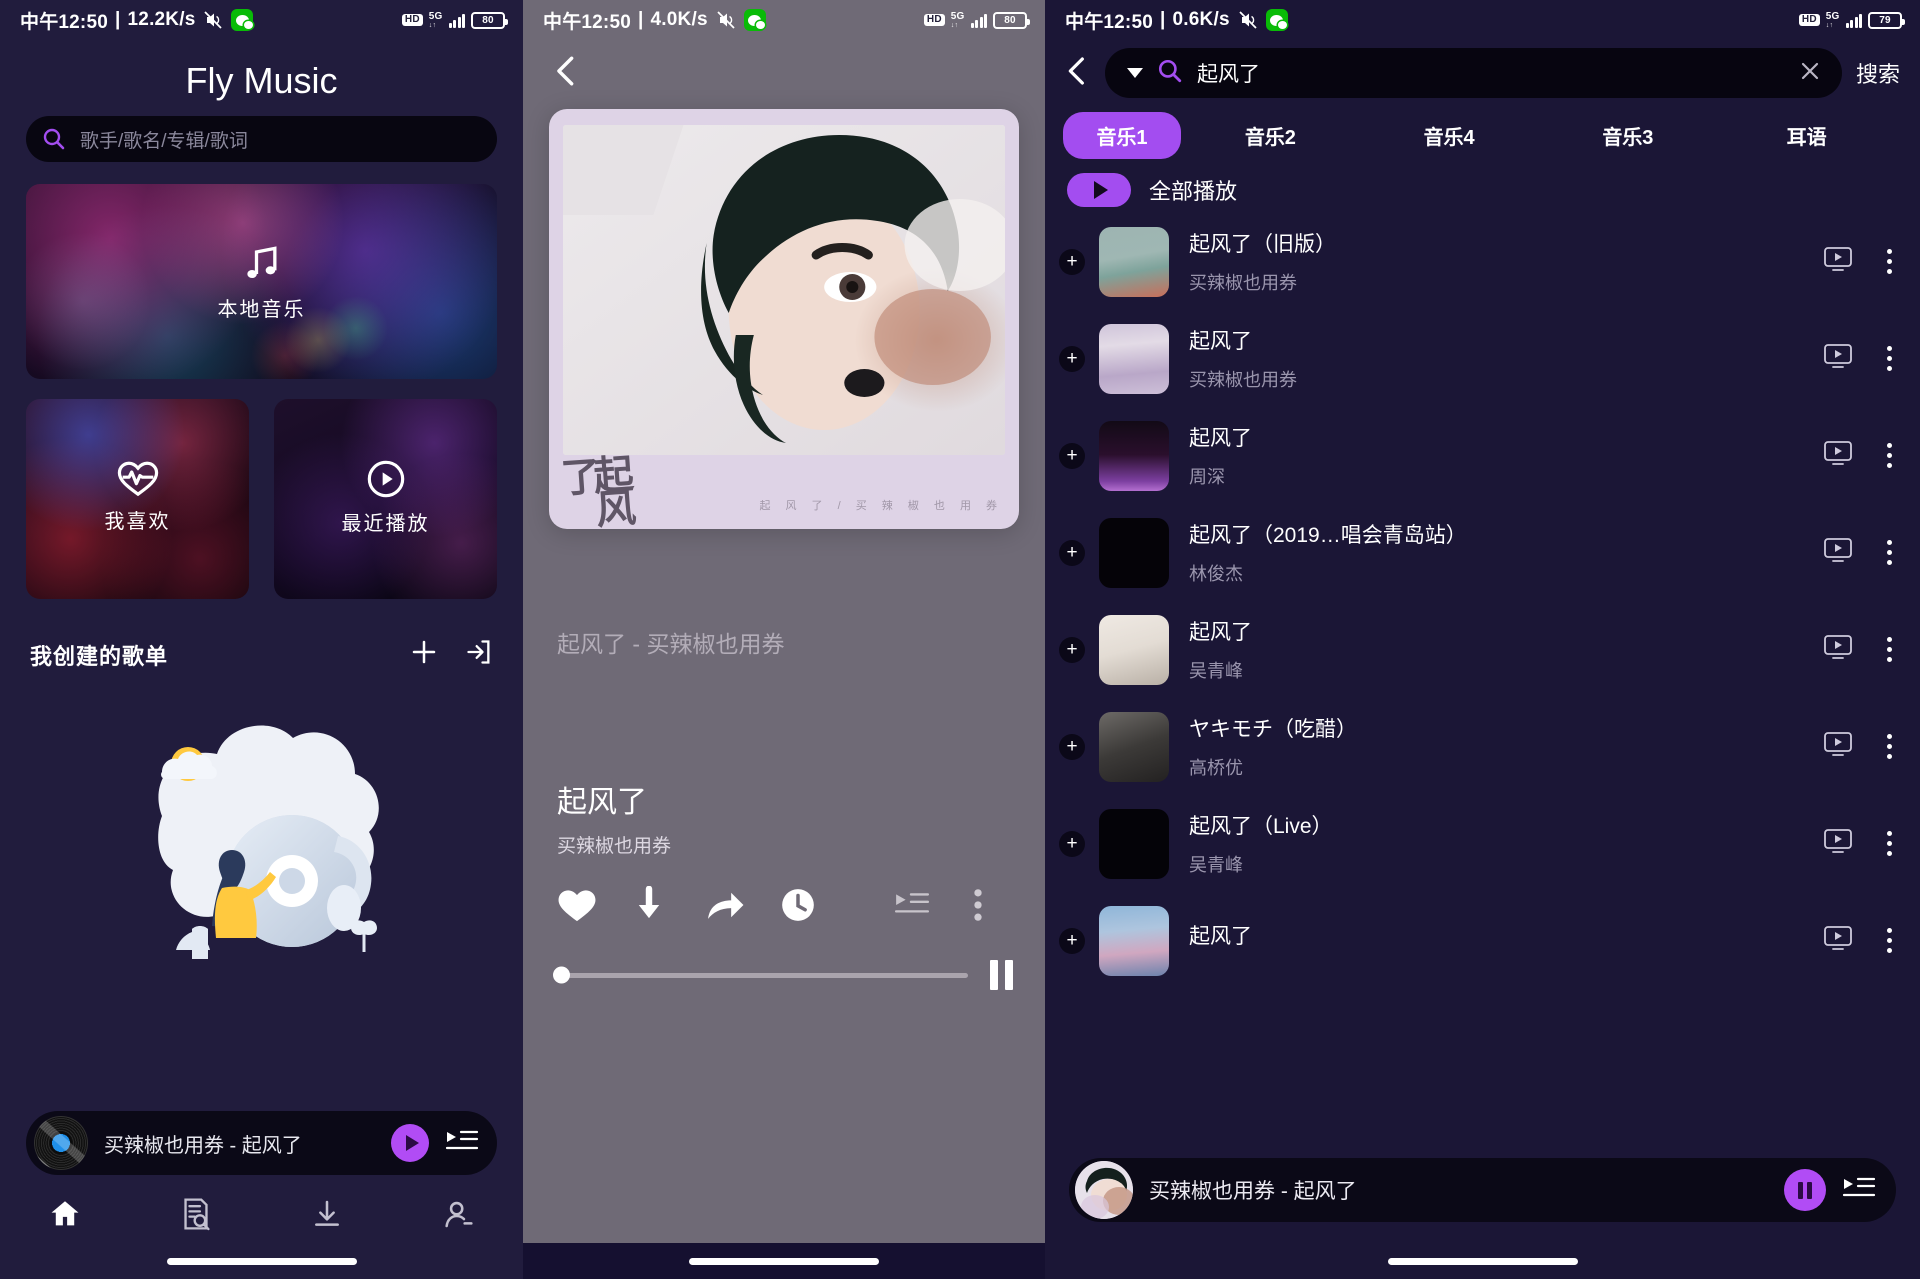  I want to click on add-playlist-button, so click(424, 654).